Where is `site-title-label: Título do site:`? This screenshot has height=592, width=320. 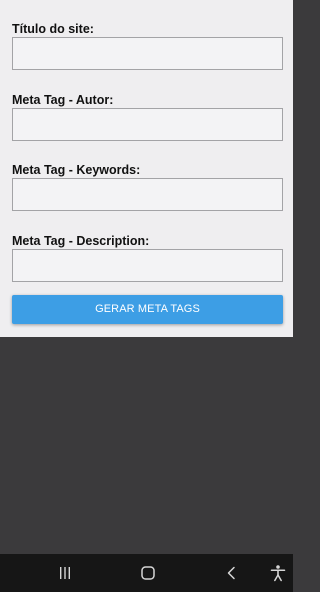
site-title-label: Título do site: is located at coordinates (53, 29).